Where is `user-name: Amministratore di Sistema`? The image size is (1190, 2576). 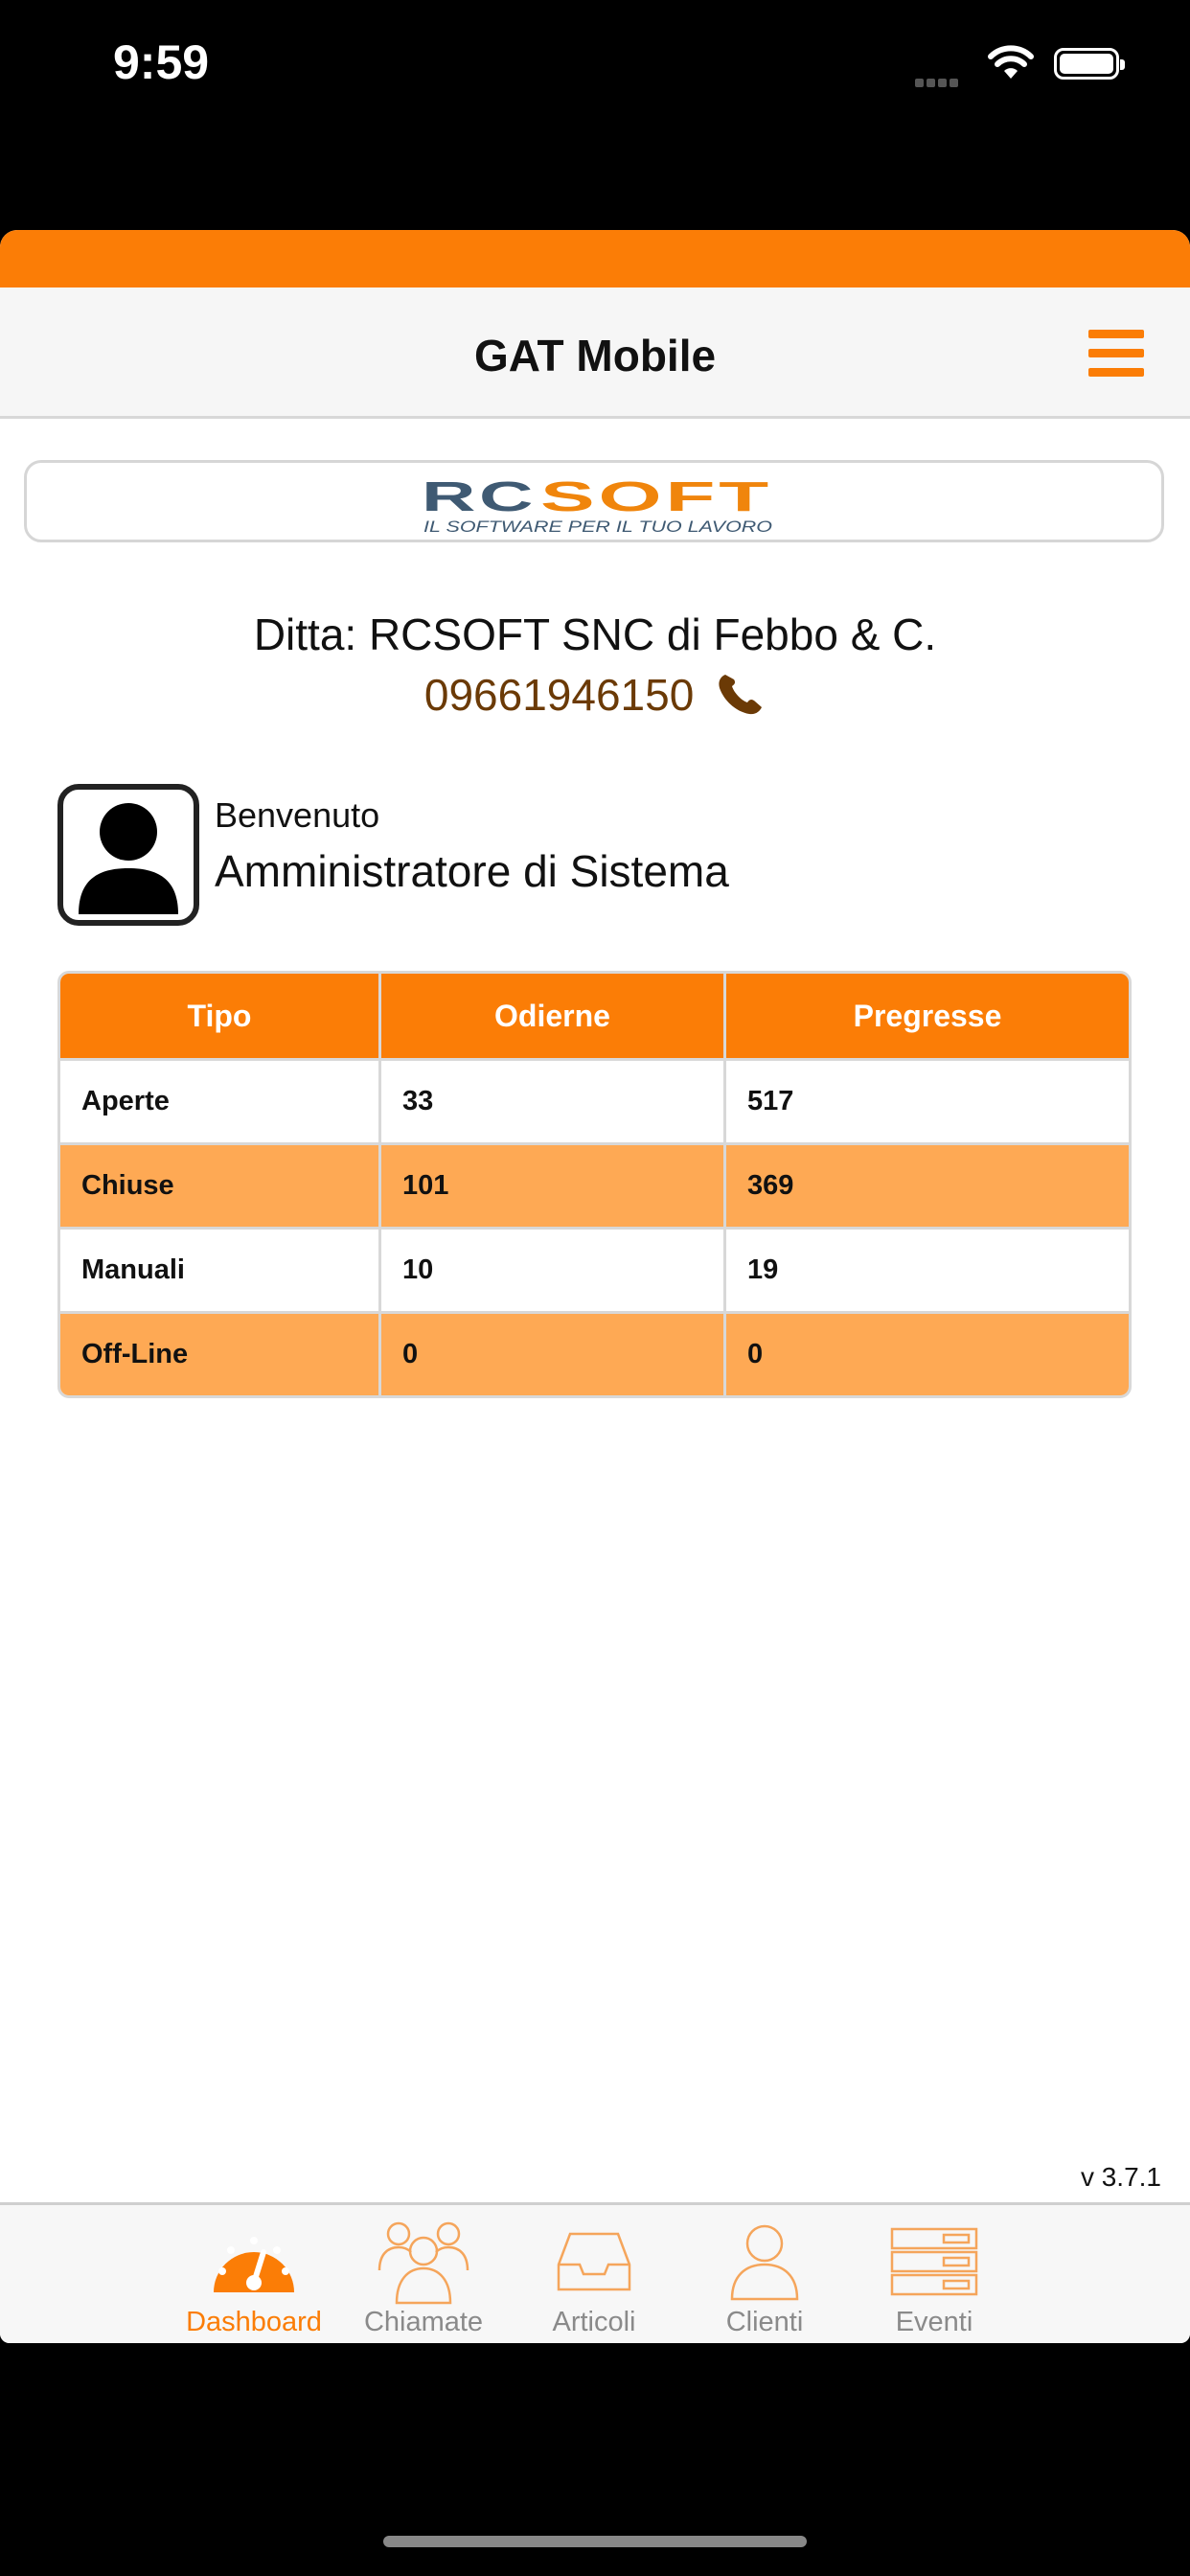
user-name: Amministratore di Sistema is located at coordinates (472, 871).